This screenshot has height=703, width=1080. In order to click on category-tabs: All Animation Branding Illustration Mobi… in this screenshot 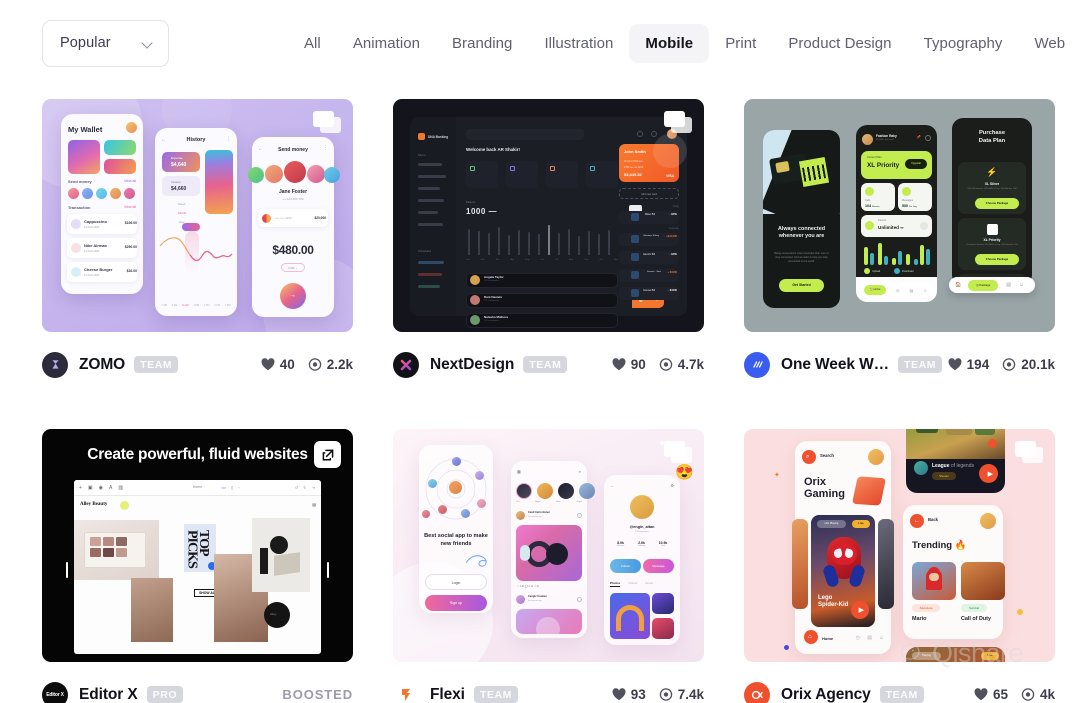, I will do `click(684, 43)`.